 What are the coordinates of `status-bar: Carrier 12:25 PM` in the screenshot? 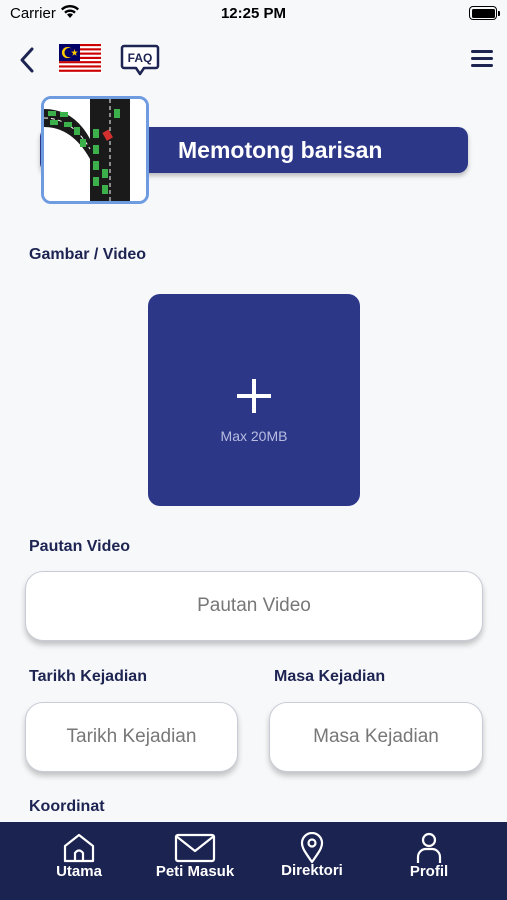 It's located at (253, 14).